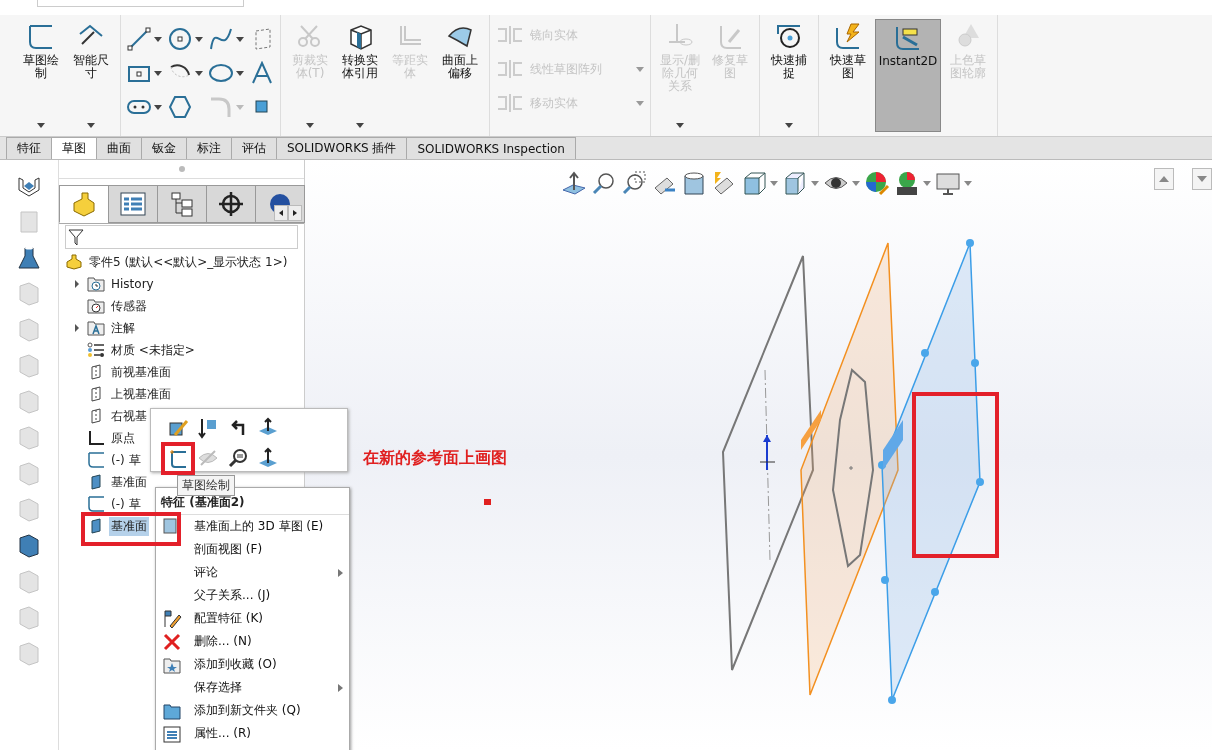 This screenshot has height=750, width=1212. What do you see at coordinates (172, 641) in the screenshot?
I see `delete-icon` at bounding box center [172, 641].